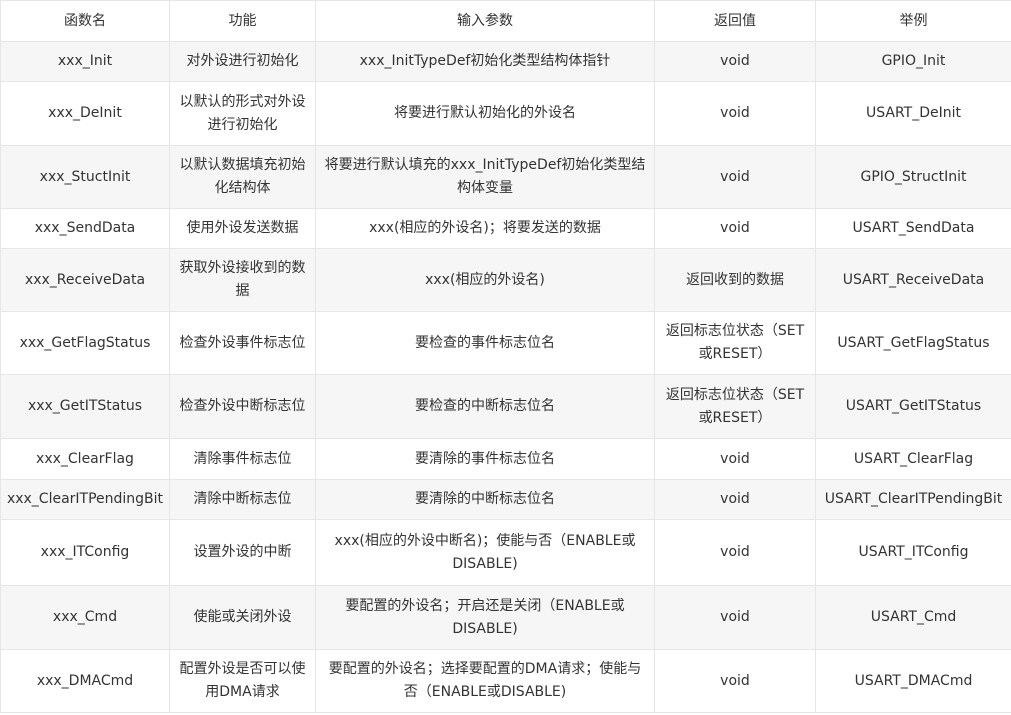 This screenshot has width=1011, height=715. I want to click on cell-example: USART_ClearITPendingBit, so click(913, 499).